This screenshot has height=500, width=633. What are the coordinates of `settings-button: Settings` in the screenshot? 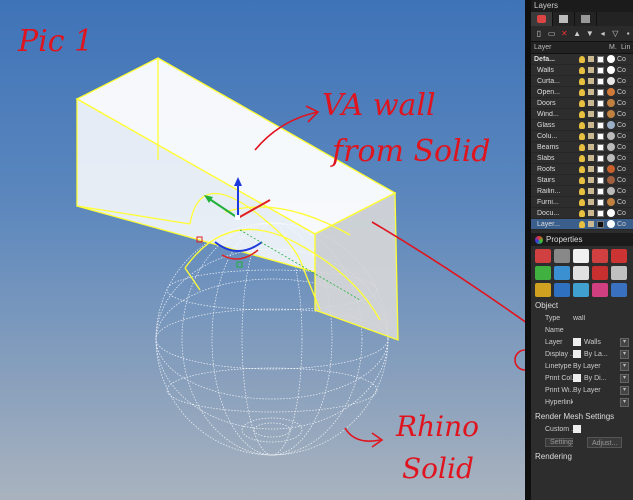 It's located at (559, 442).